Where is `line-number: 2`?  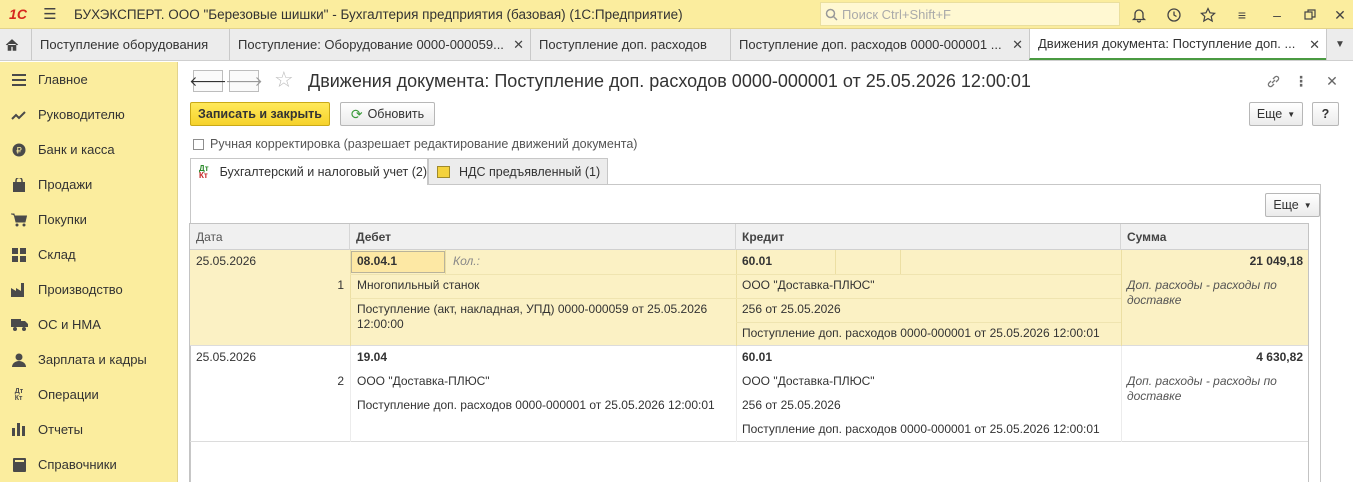 line-number: 2 is located at coordinates (340, 381).